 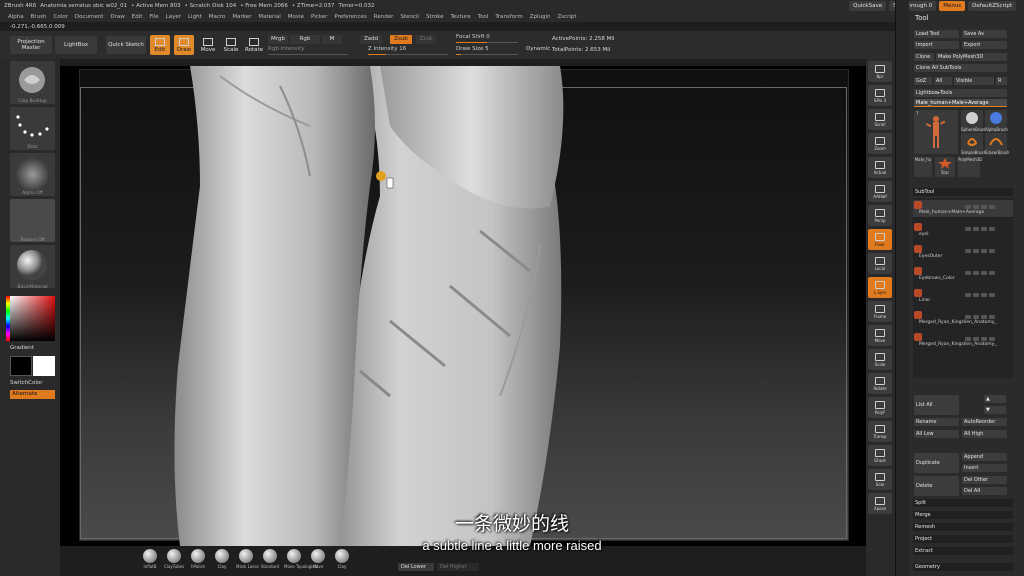 What do you see at coordinates (32, 82) in the screenshot?
I see `brush-thumbnail` at bounding box center [32, 82].